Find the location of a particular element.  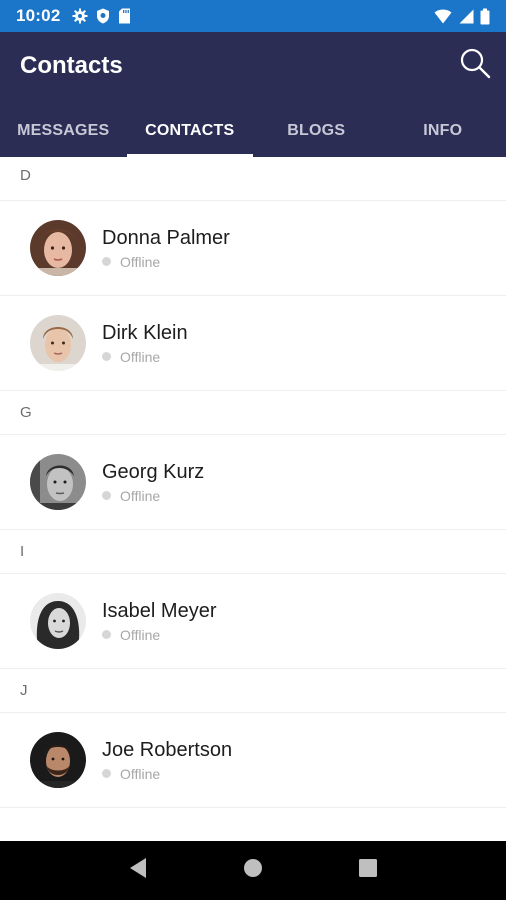

recents-button is located at coordinates (368, 871).